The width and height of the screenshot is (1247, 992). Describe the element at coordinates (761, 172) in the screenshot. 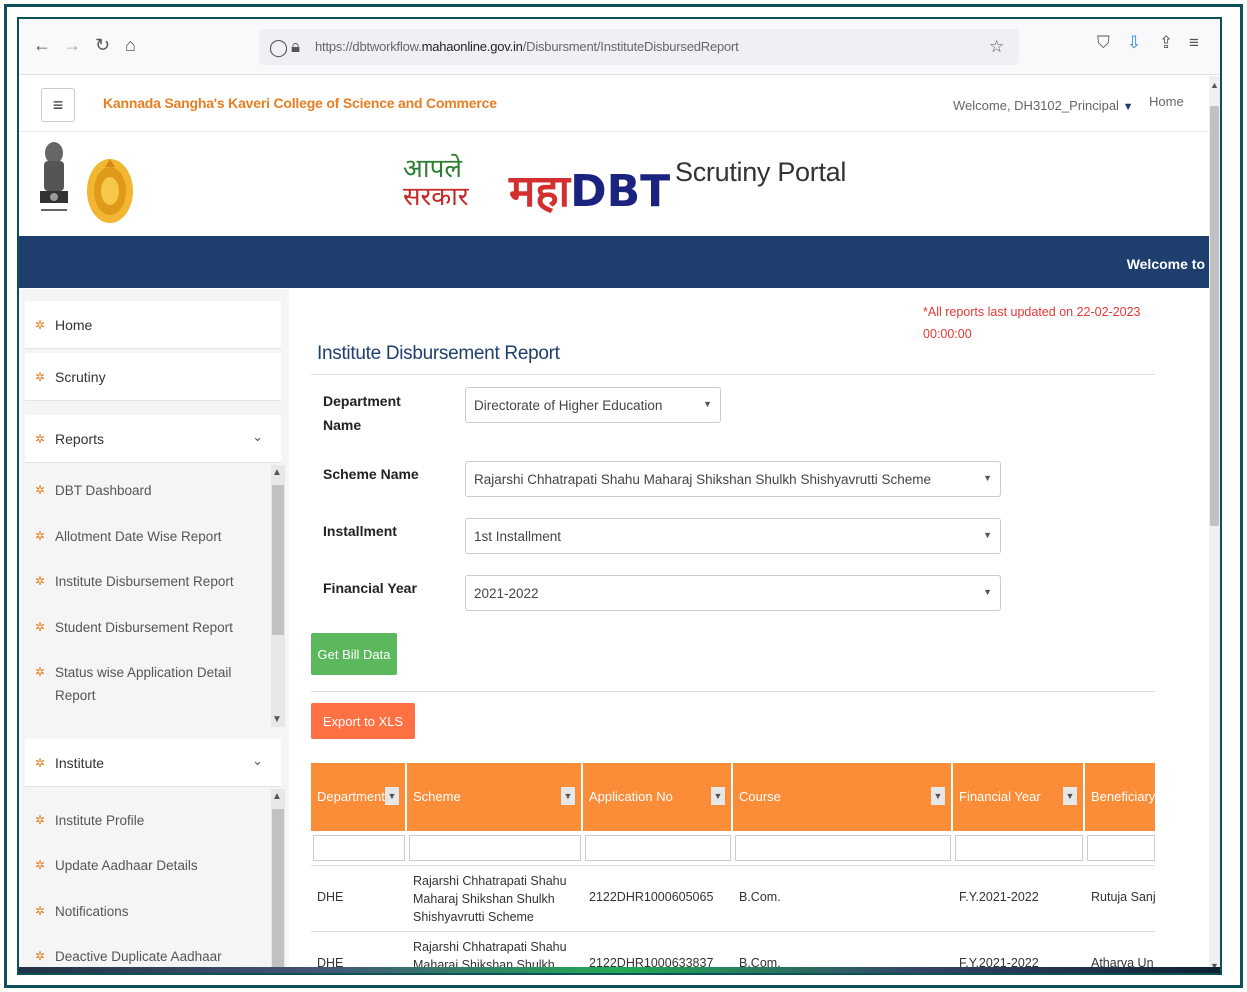

I see `portal-name: Scrutiny Portal` at that location.